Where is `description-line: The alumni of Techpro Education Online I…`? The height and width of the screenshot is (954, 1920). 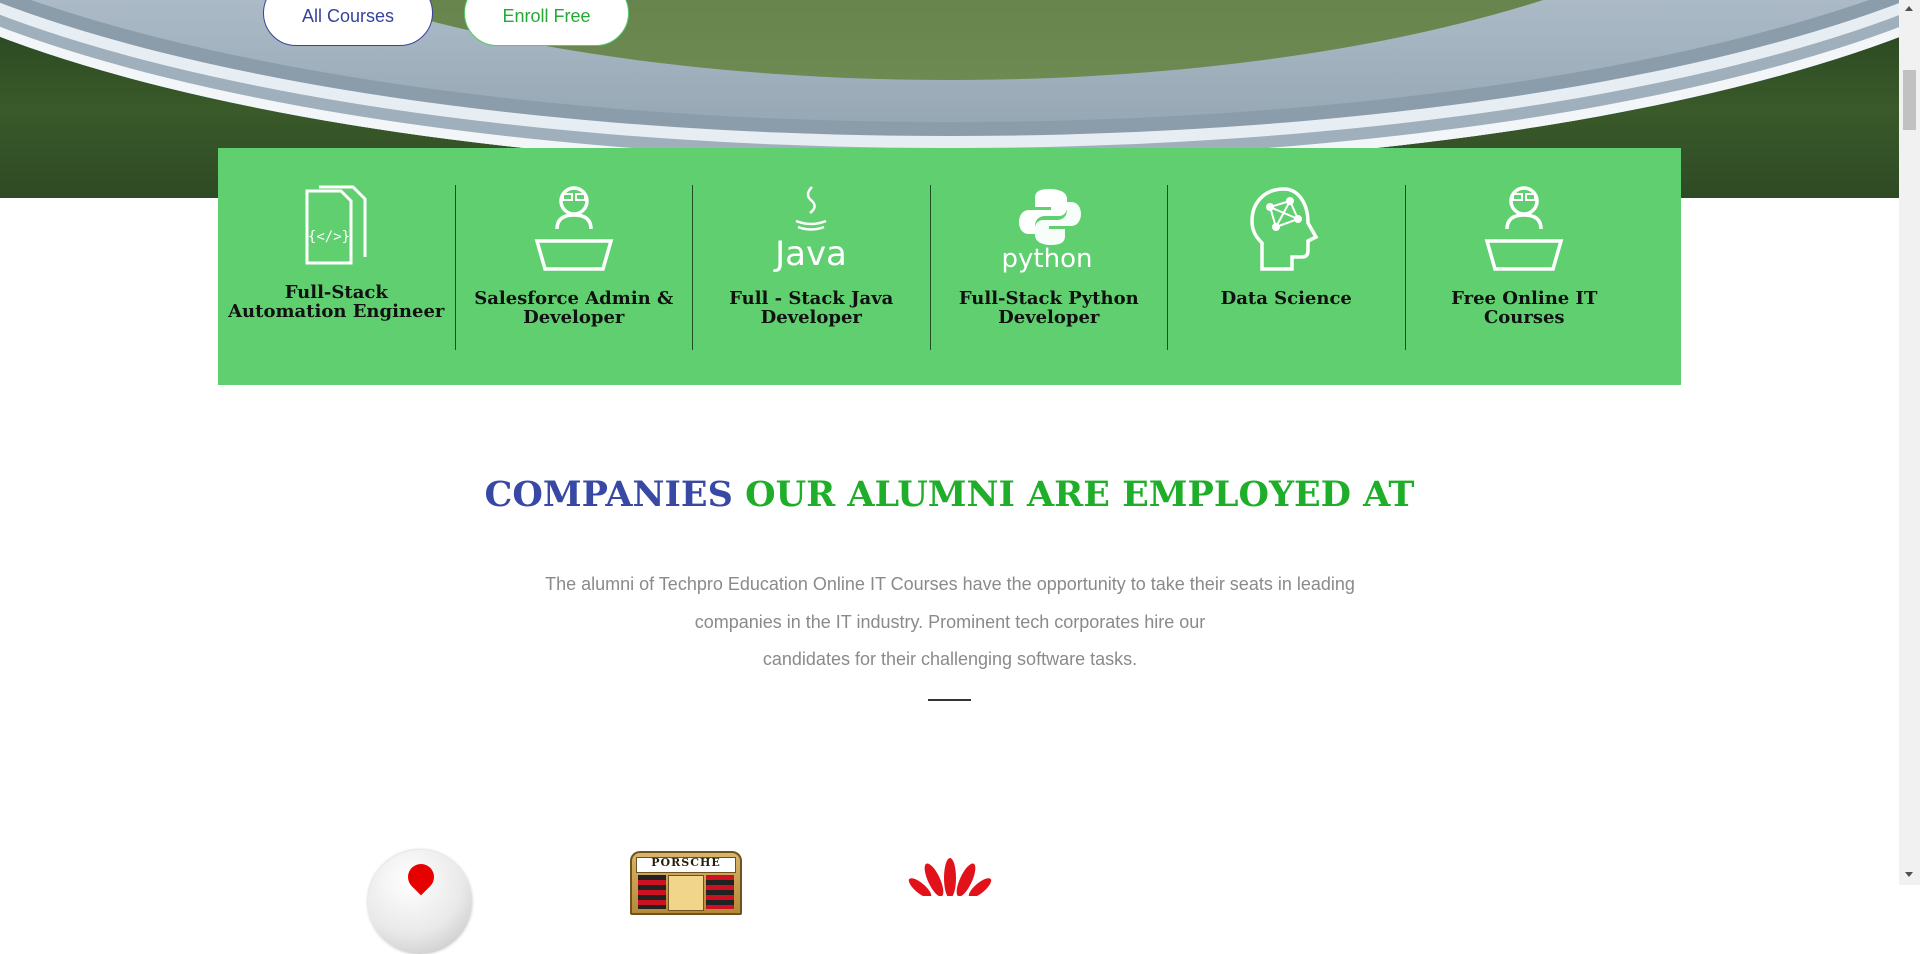
description-line: The alumni of Techpro Education Online I… is located at coordinates (950, 584).